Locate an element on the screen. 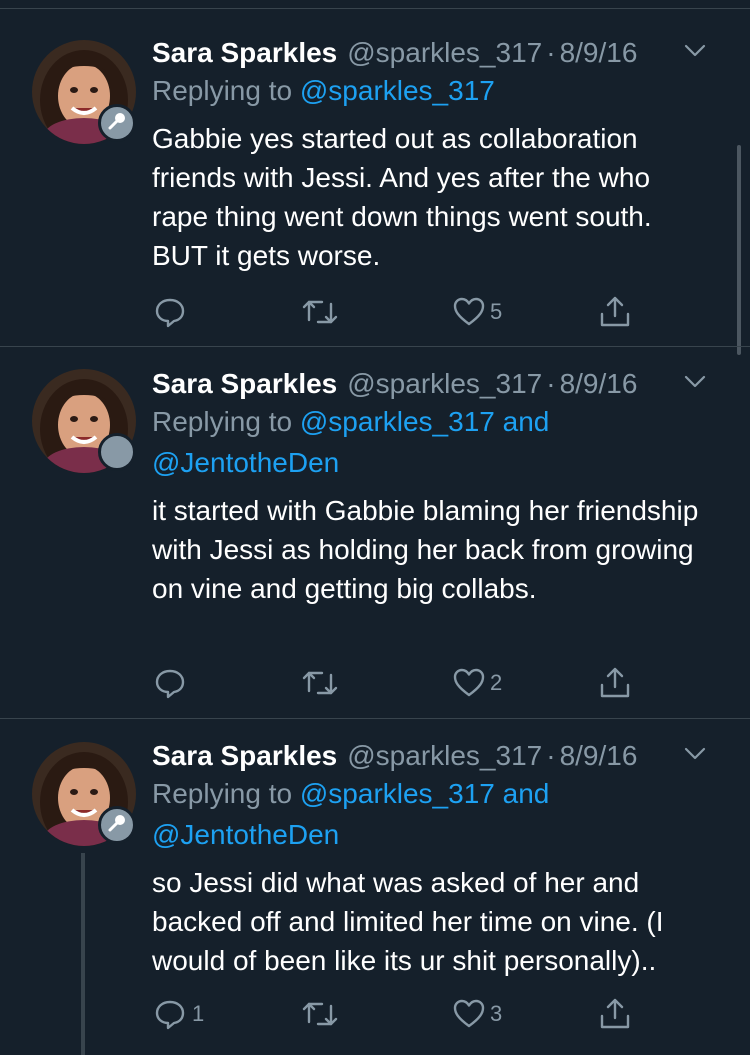  replying-to: Replying to @sparkles_317 is located at coordinates (431, 91).